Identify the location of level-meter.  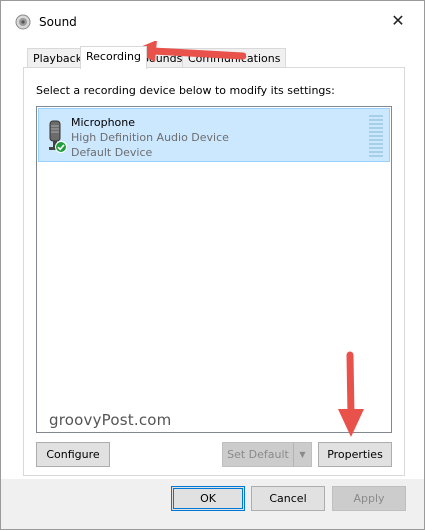
(376, 136).